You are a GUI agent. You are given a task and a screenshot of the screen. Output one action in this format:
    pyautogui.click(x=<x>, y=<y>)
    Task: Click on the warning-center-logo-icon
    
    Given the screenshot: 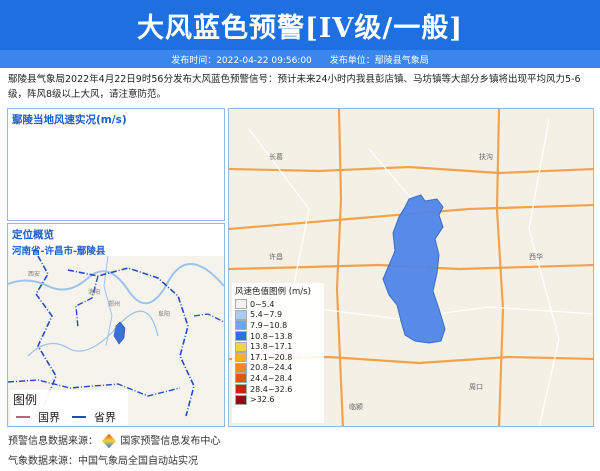 What is the action you would take?
    pyautogui.click(x=109, y=441)
    